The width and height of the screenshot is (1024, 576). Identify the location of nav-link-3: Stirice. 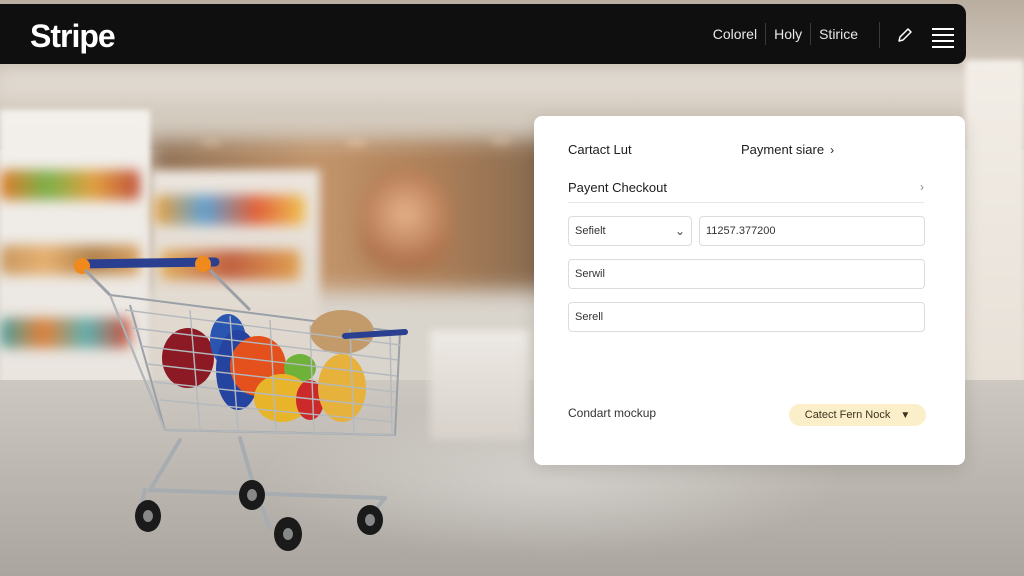
(838, 34).